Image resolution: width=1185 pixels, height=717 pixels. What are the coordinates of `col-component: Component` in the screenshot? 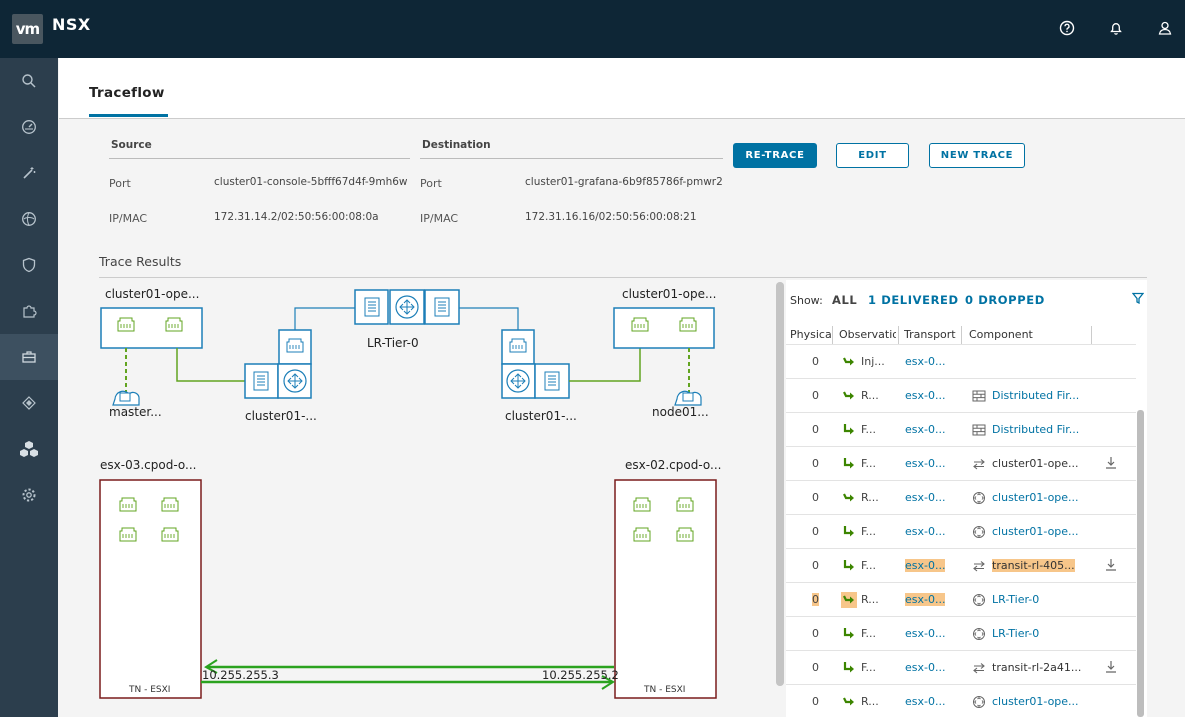 It's located at (1029, 334).